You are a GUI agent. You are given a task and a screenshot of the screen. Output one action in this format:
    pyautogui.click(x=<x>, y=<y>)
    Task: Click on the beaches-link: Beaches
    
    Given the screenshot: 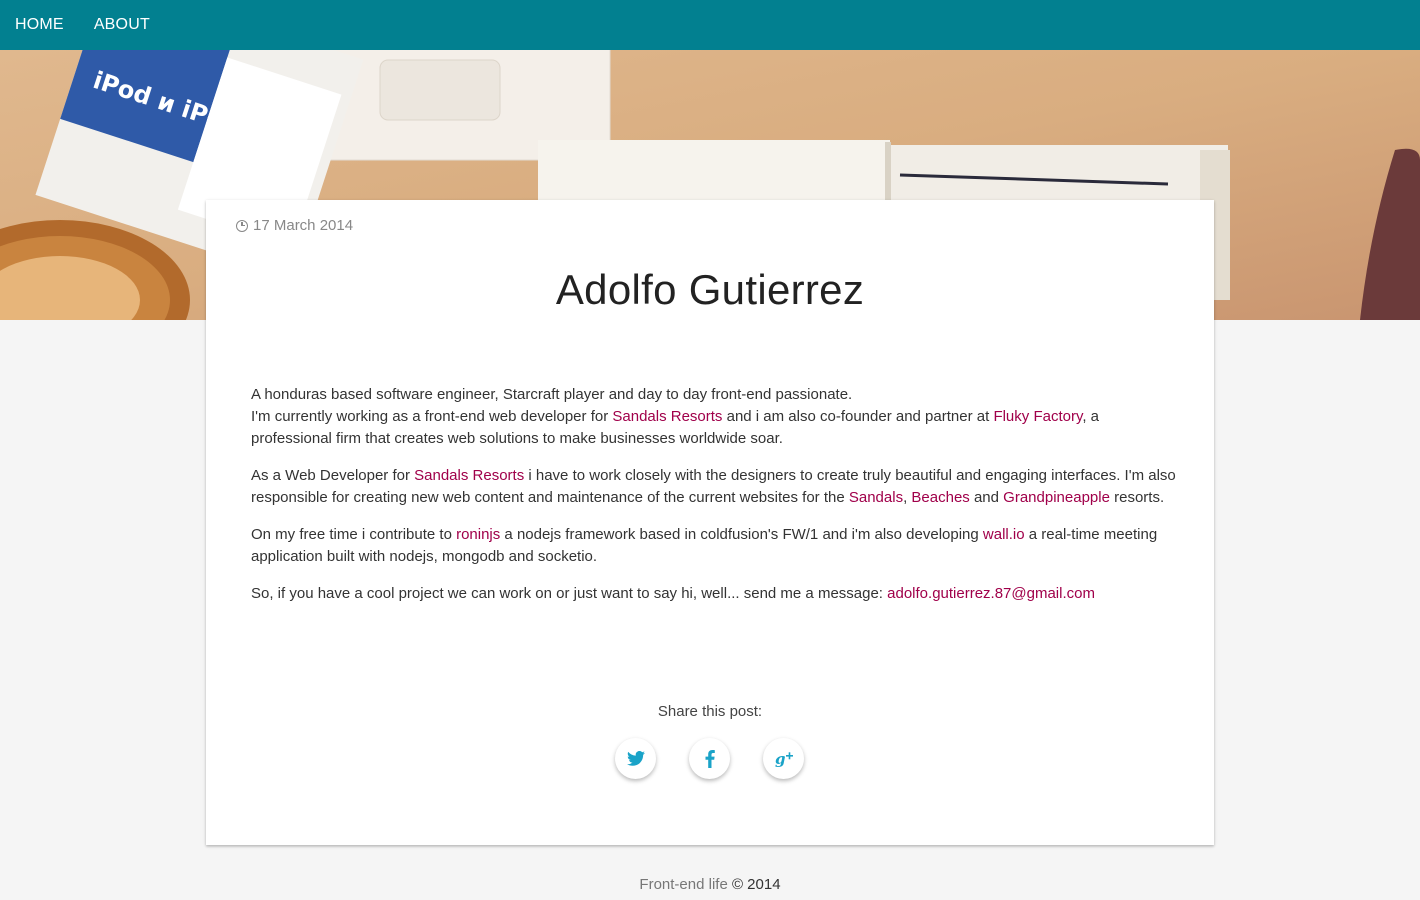 What is the action you would take?
    pyautogui.click(x=940, y=497)
    